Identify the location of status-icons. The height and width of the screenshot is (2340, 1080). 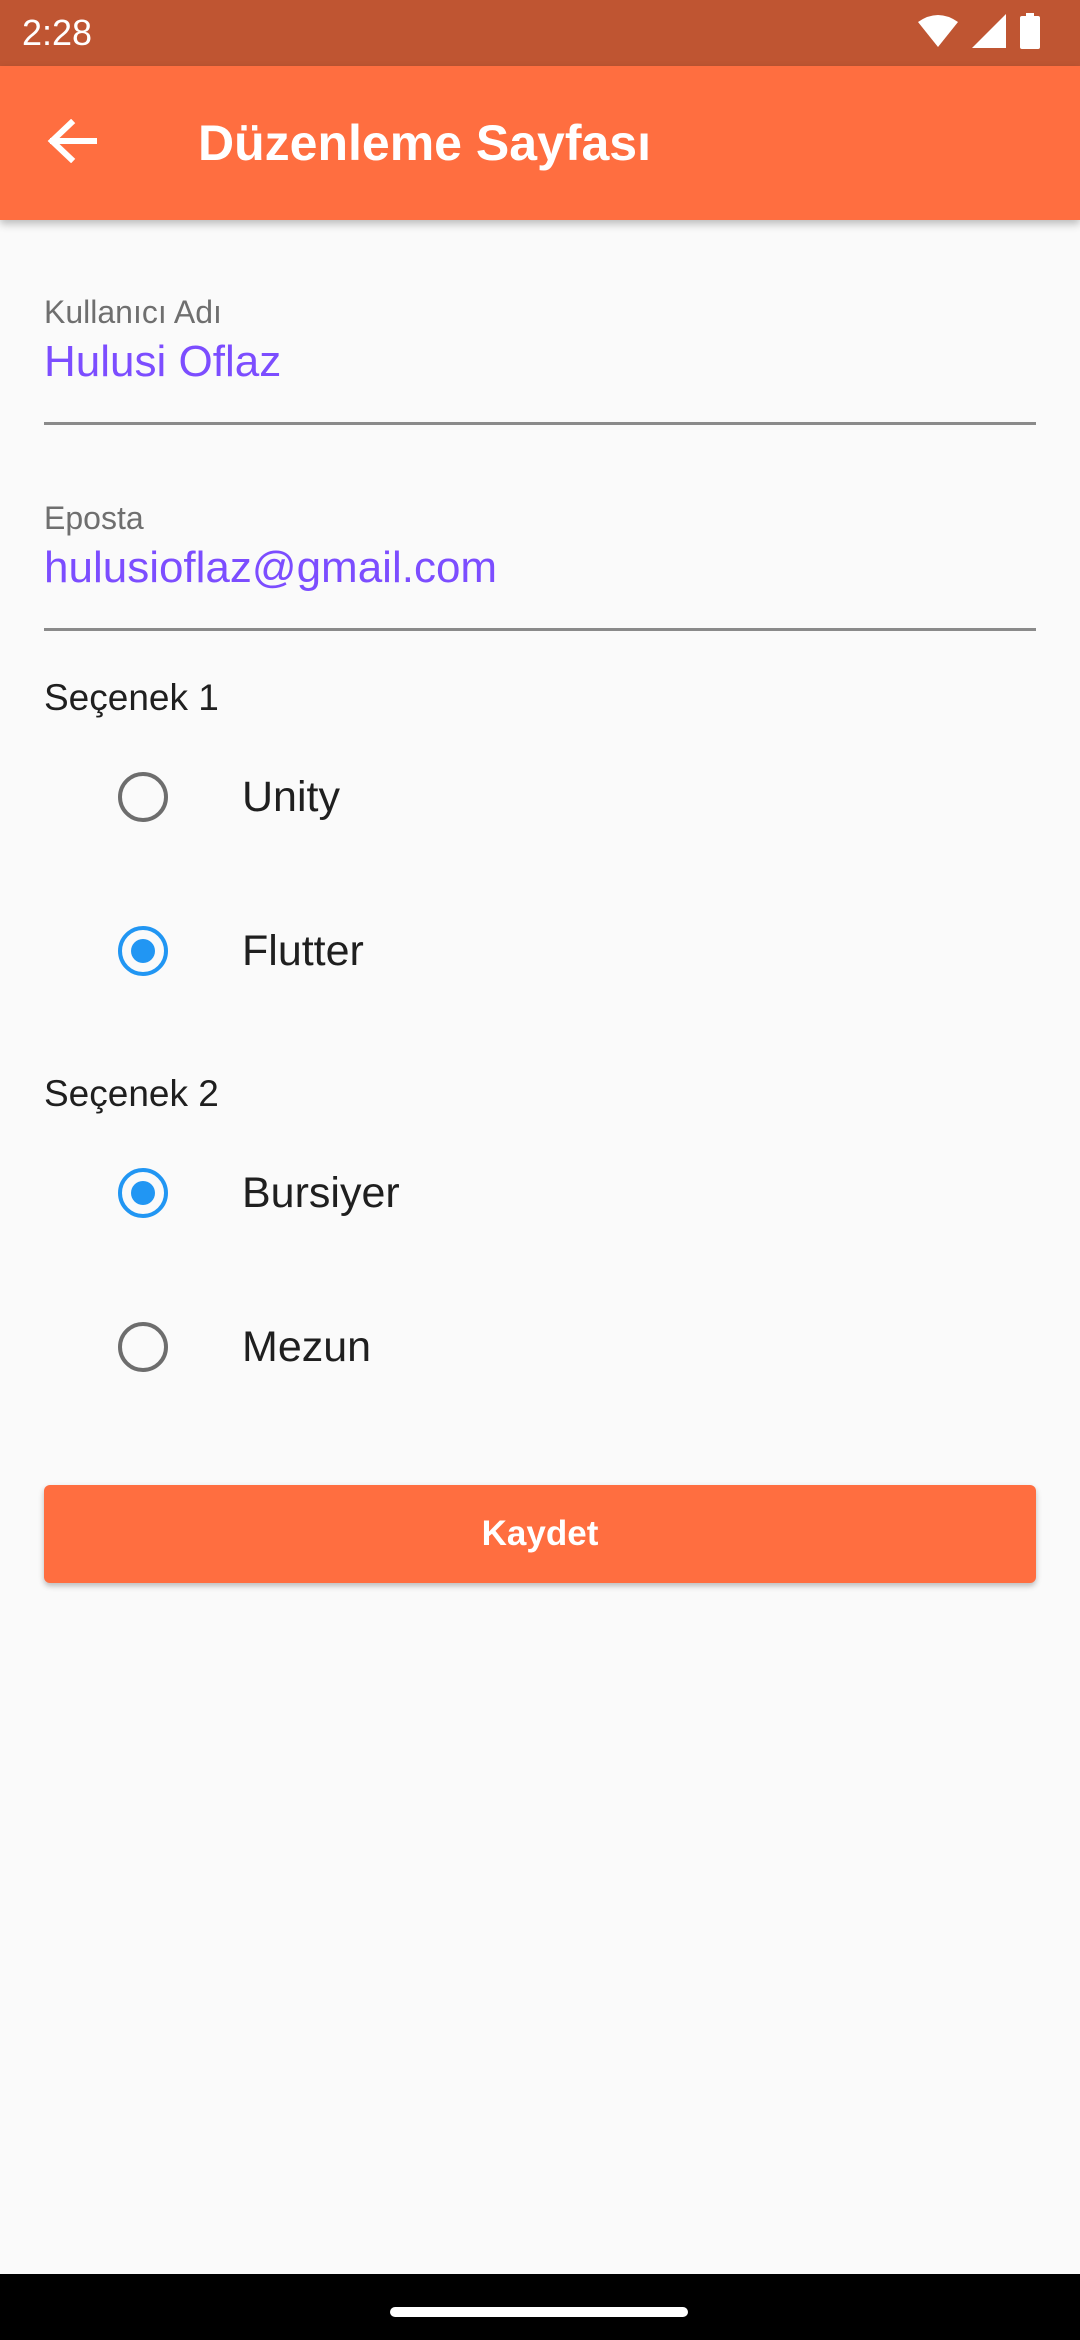
(979, 33).